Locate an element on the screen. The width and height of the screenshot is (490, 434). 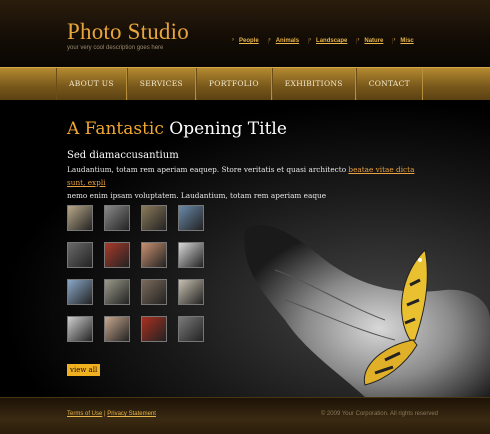
tagline: your very cool description goes here is located at coordinates (115, 48).